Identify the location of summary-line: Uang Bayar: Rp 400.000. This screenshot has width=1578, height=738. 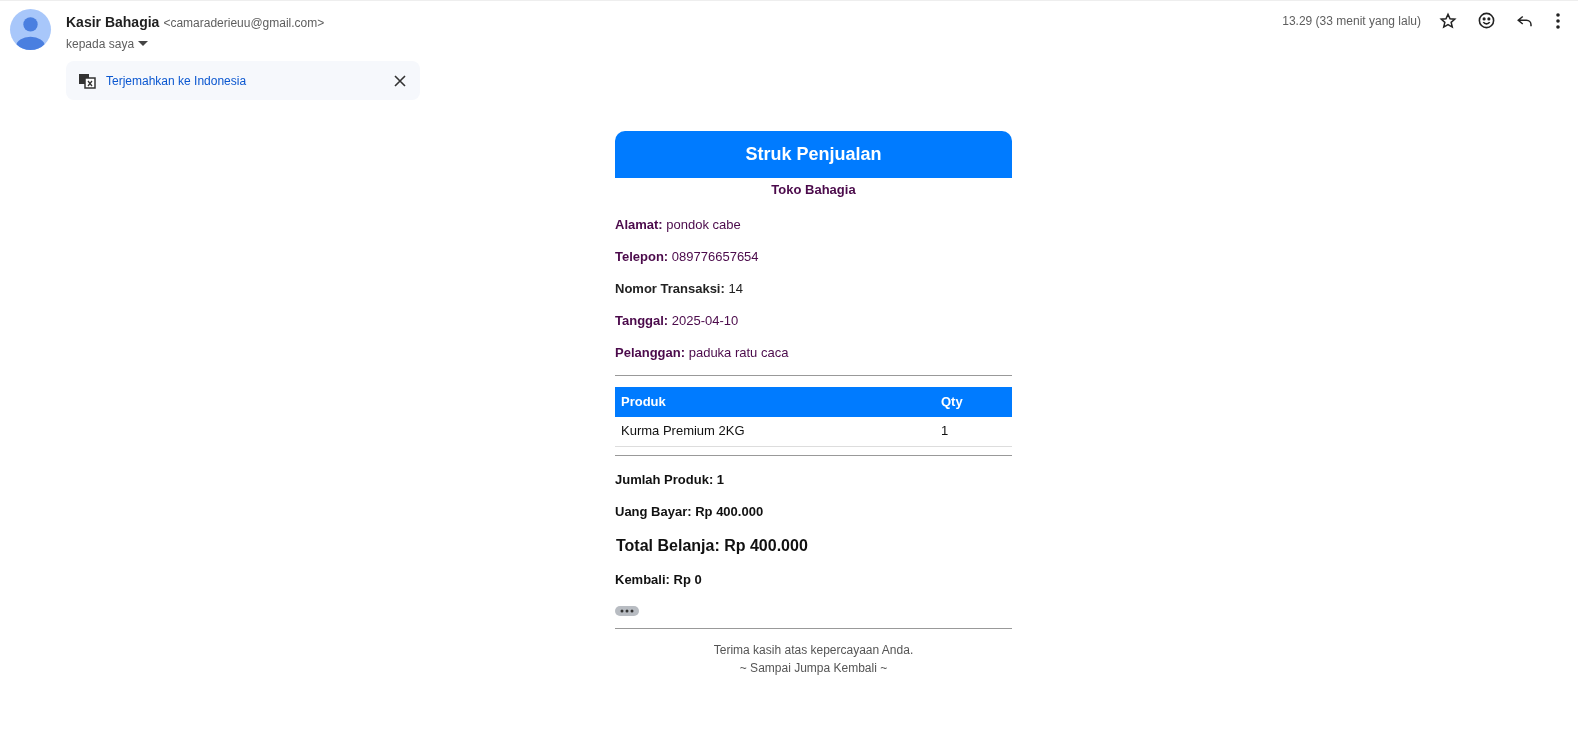
(690, 511).